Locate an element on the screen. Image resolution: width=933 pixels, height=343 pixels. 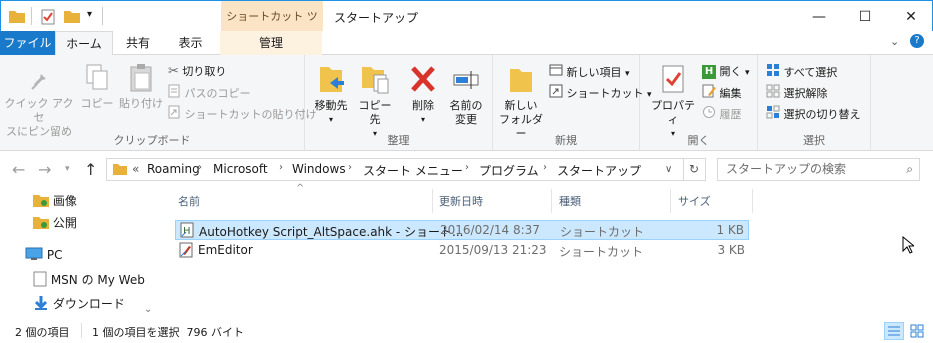
new-item-icon is located at coordinates (556, 73).